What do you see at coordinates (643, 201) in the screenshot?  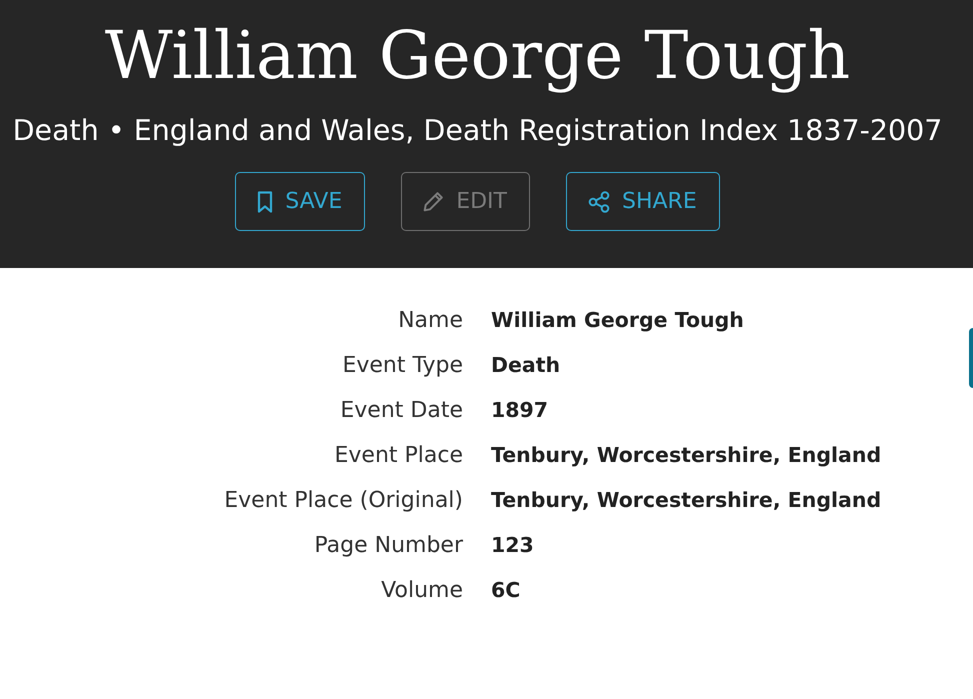 I see `share-button: SHARE` at bounding box center [643, 201].